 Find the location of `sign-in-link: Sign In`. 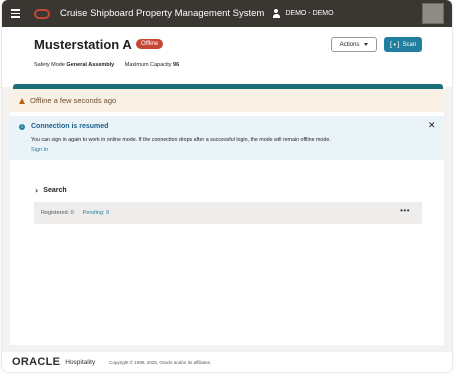

sign-in-link: Sign In is located at coordinates (39, 150).